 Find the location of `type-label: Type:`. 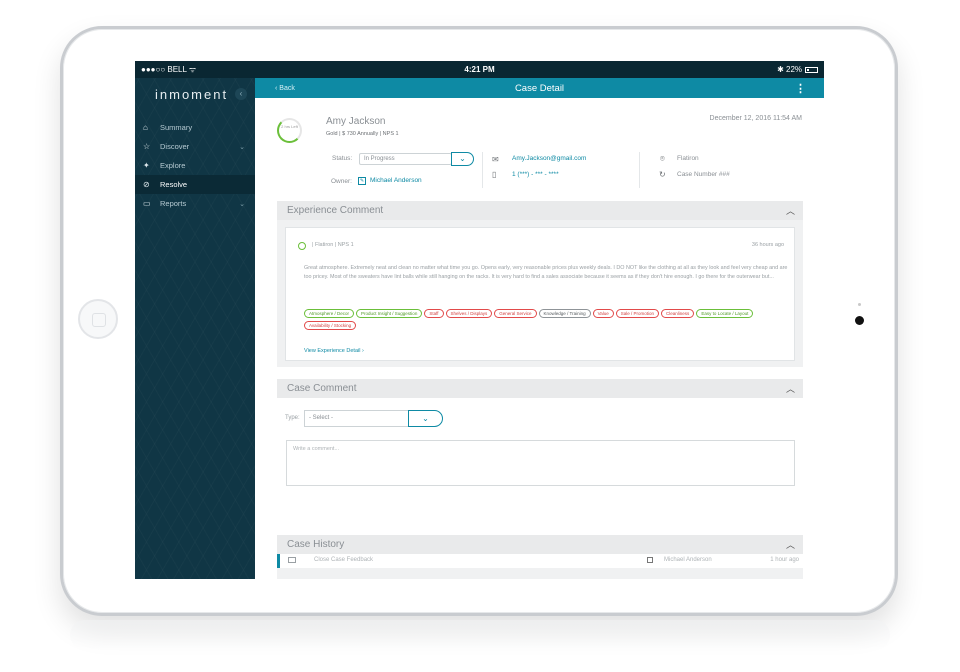

type-label: Type: is located at coordinates (292, 418).